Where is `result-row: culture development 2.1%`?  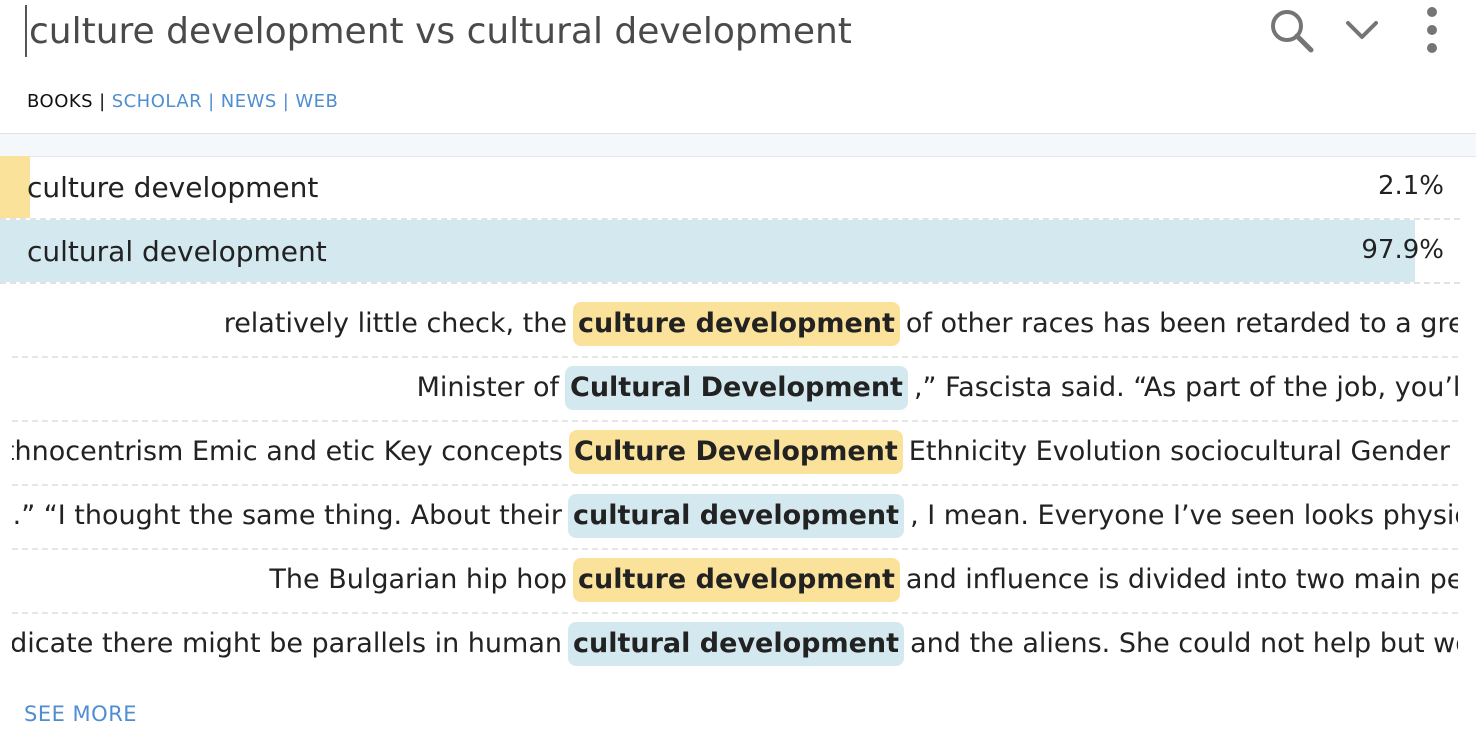 result-row: culture development 2.1% is located at coordinates (730, 188).